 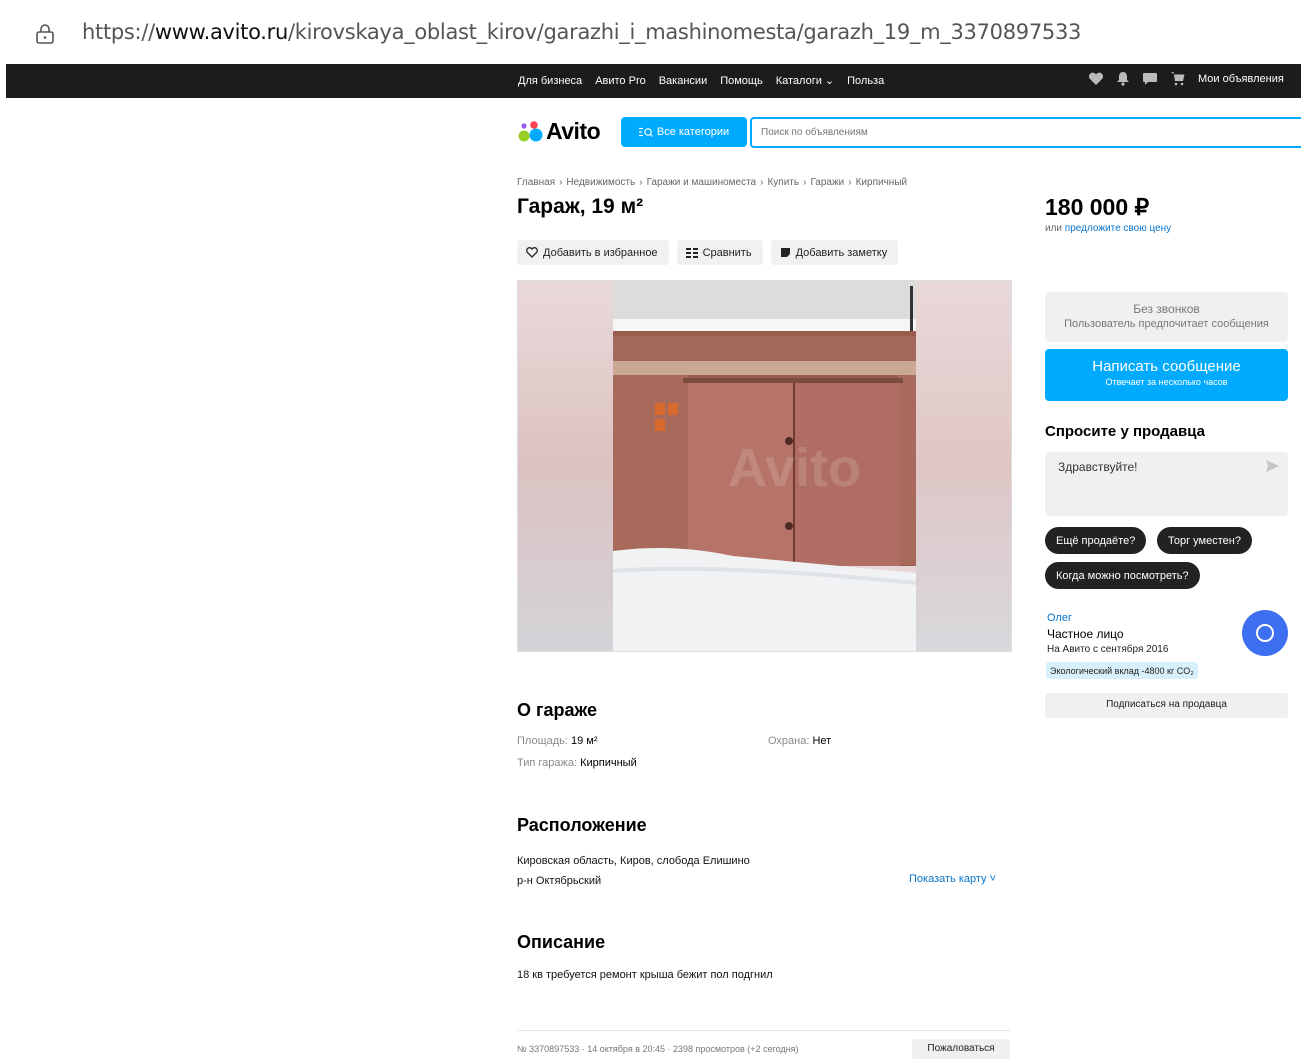 I want to click on compare-label: Сравнить, so click(x=727, y=252).